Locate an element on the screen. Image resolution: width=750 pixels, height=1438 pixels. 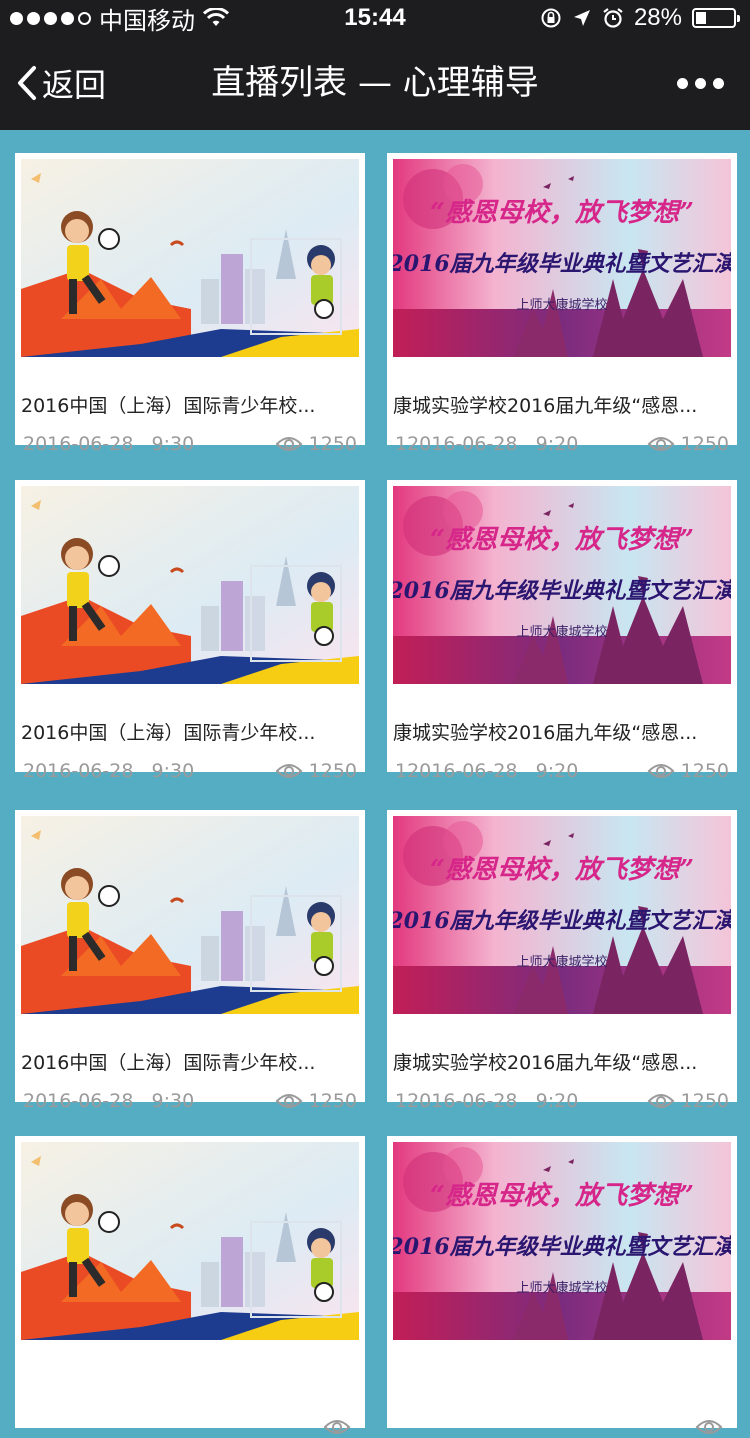
status-right: 28% is located at coordinates (640, 17).